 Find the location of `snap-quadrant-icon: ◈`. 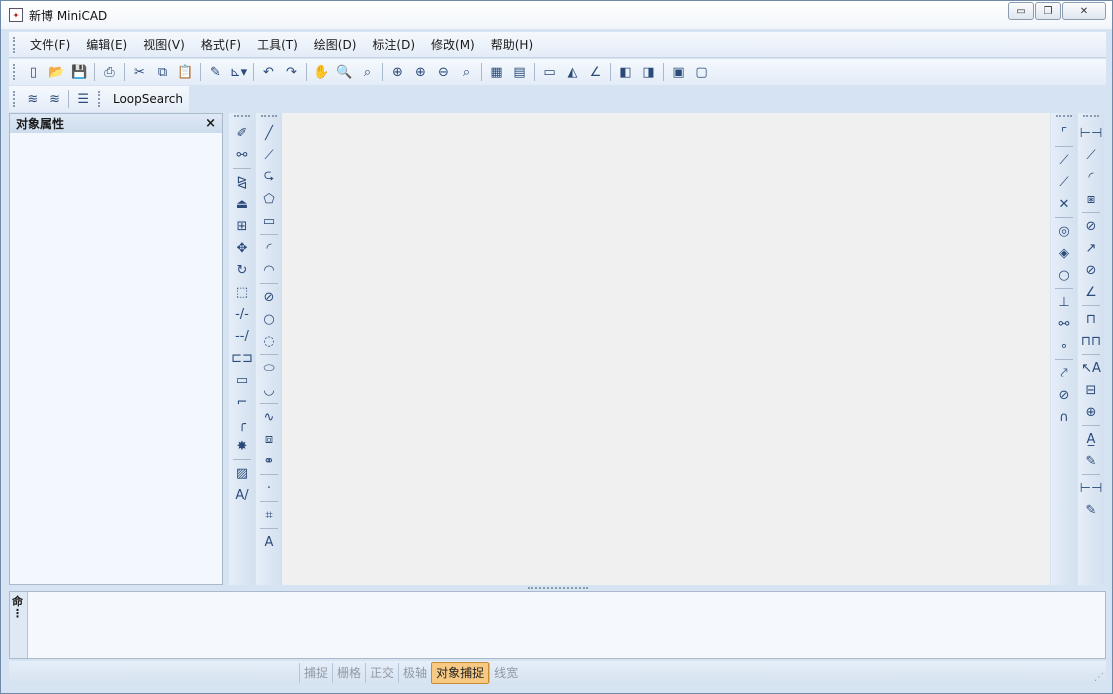

snap-quadrant-icon: ◈ is located at coordinates (1064, 253).